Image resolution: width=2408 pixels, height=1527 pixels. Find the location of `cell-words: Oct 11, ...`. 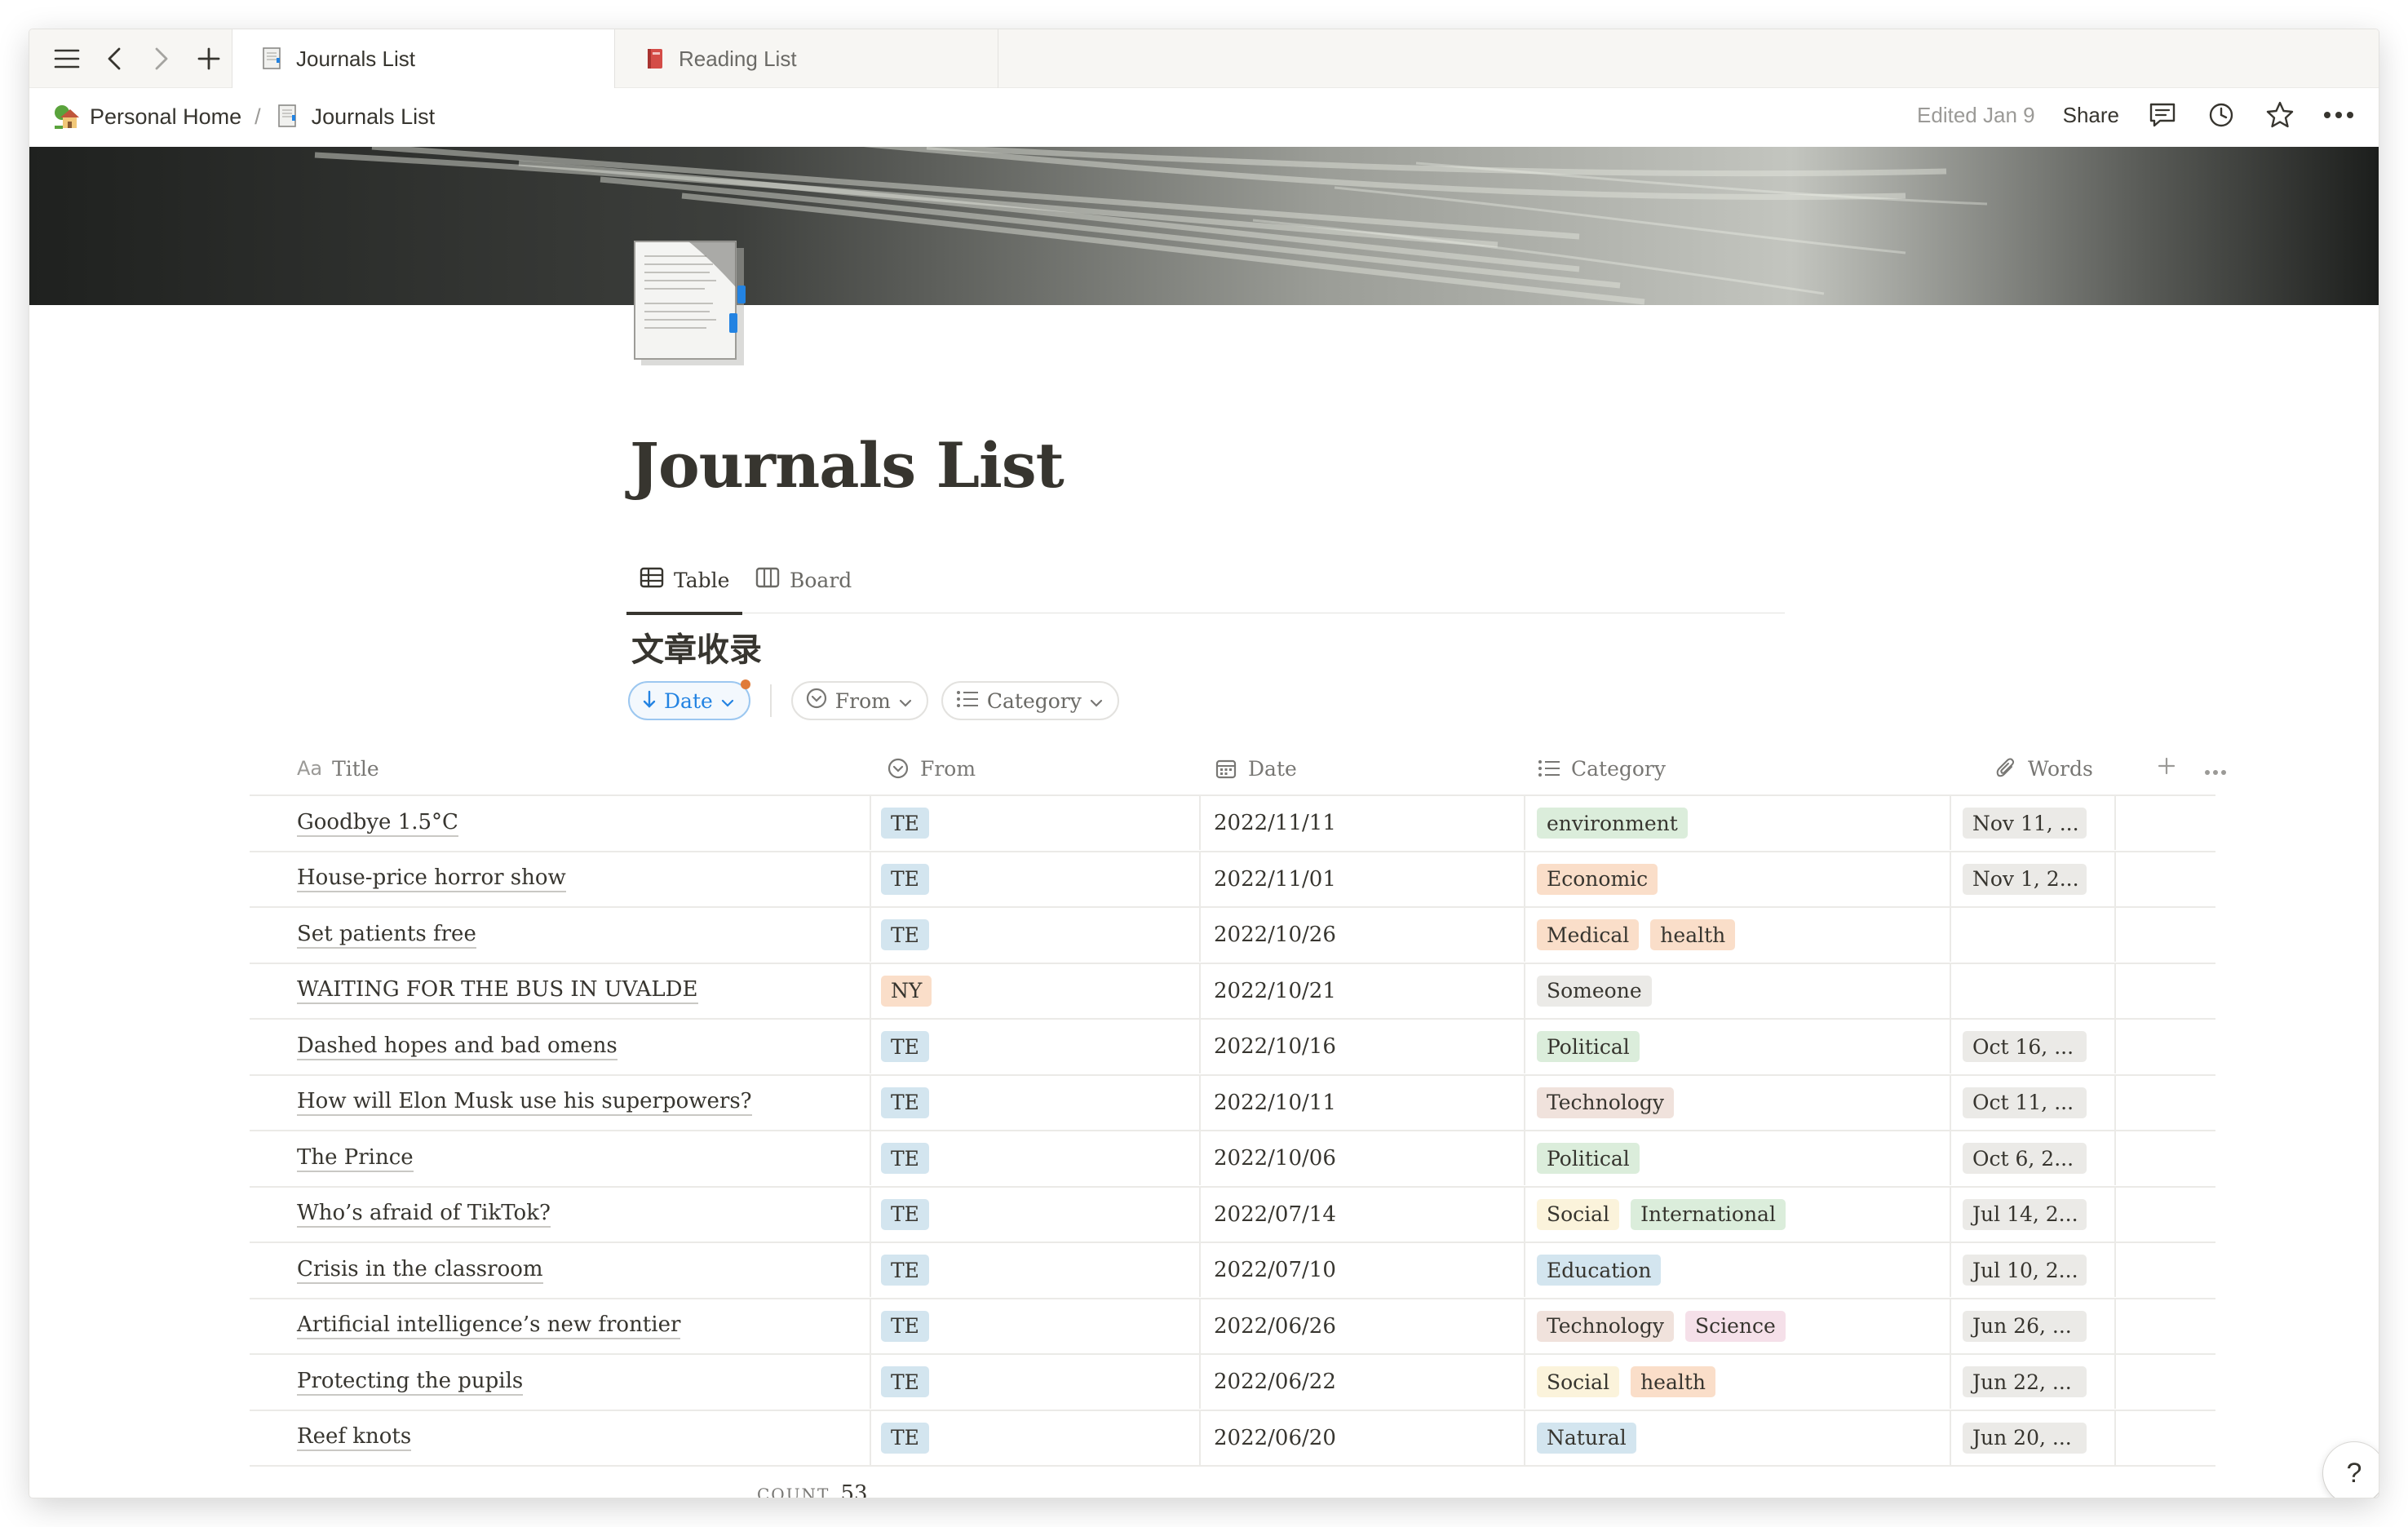

cell-words: Oct 11, ... is located at coordinates (2025, 1103).